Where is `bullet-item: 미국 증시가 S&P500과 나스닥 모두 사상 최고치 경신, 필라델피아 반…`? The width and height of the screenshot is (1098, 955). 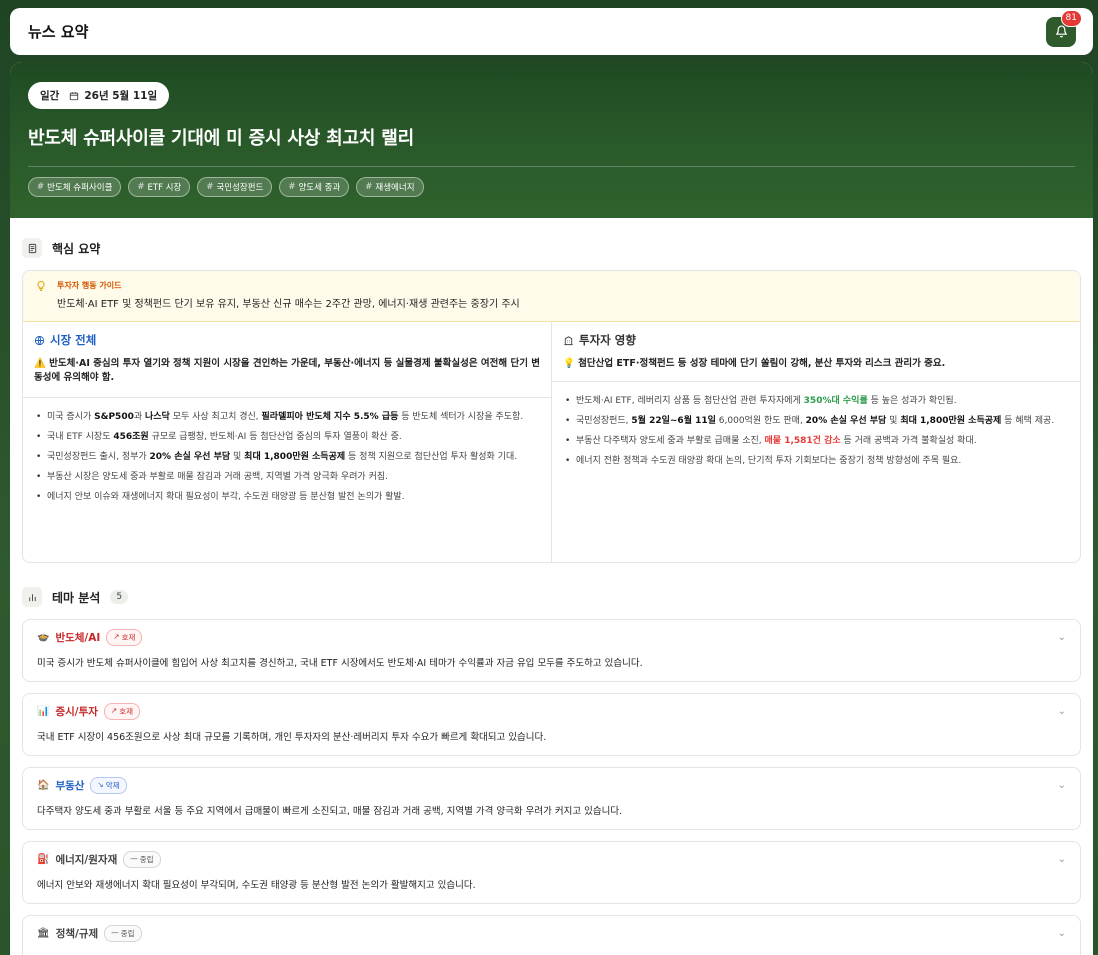
bullet-item: 미국 증시가 S&P500과 나스닥 모두 사상 최고치 경신, 필라델피아 반… is located at coordinates (287, 417).